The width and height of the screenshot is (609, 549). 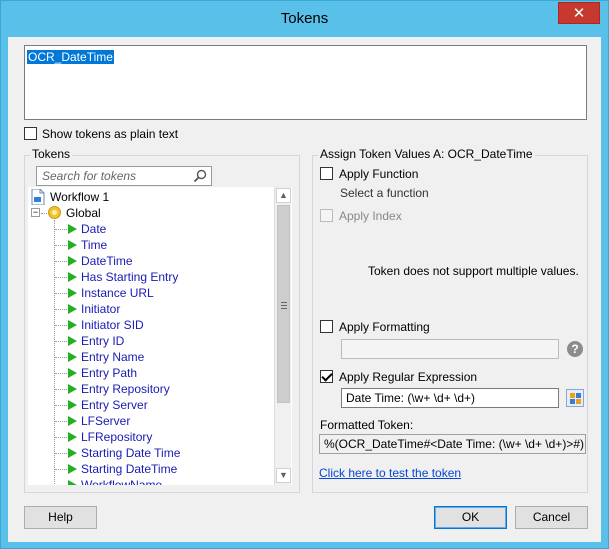 I want to click on tree-token-item: Entry ID, so click(x=102, y=341).